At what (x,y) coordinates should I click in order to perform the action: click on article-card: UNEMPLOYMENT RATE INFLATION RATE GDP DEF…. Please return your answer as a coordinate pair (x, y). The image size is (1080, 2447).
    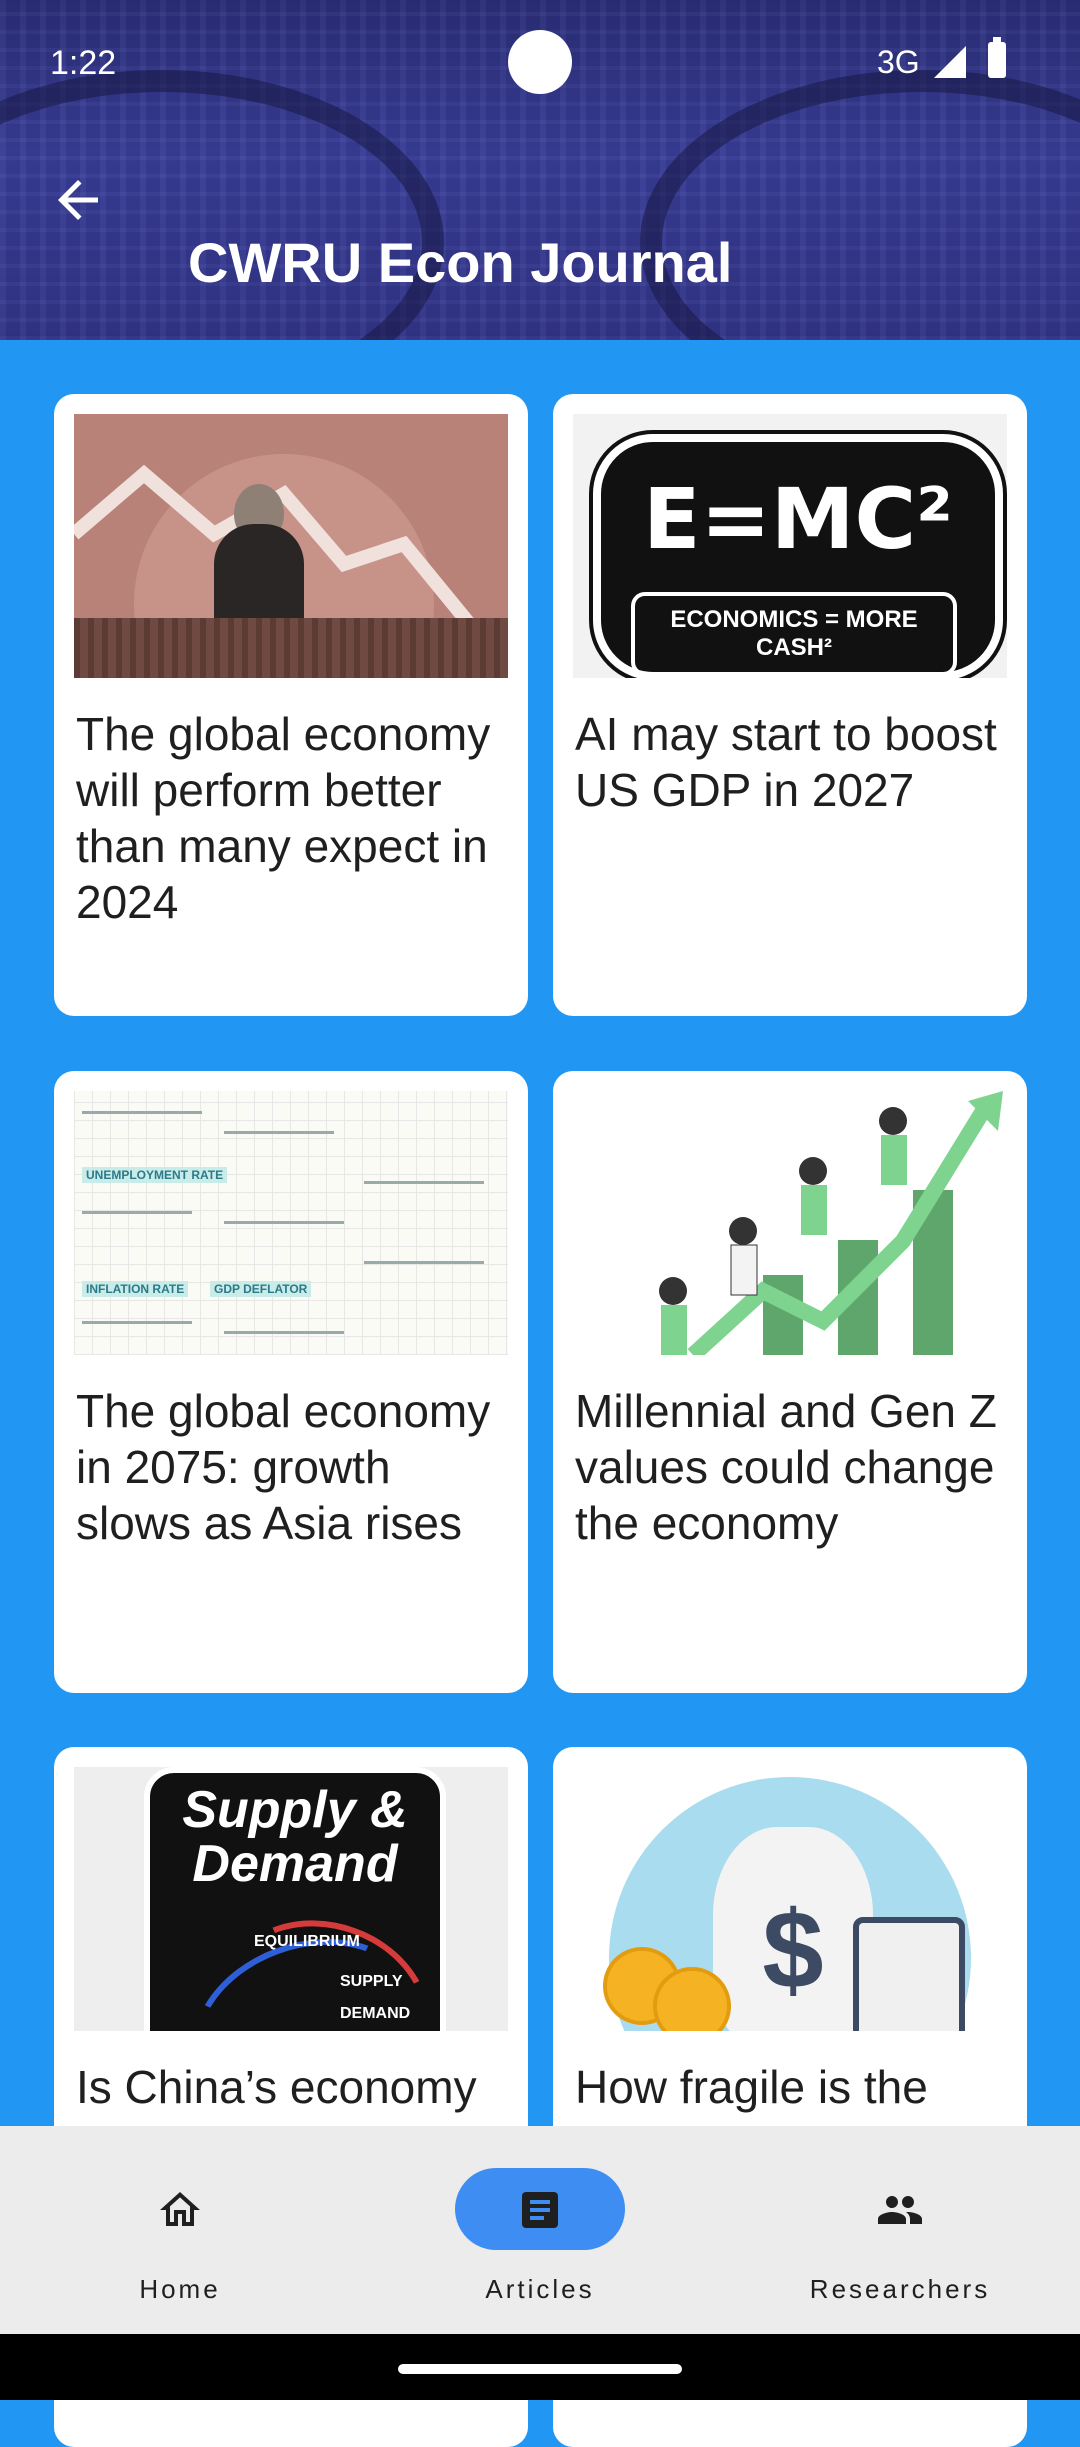
    Looking at the image, I should click on (291, 1382).